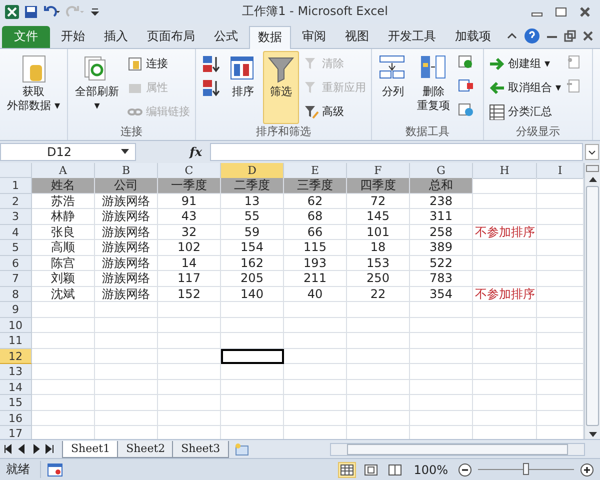  Describe the element at coordinates (315, 248) in the screenshot. I see `table-cell: 115` at that location.